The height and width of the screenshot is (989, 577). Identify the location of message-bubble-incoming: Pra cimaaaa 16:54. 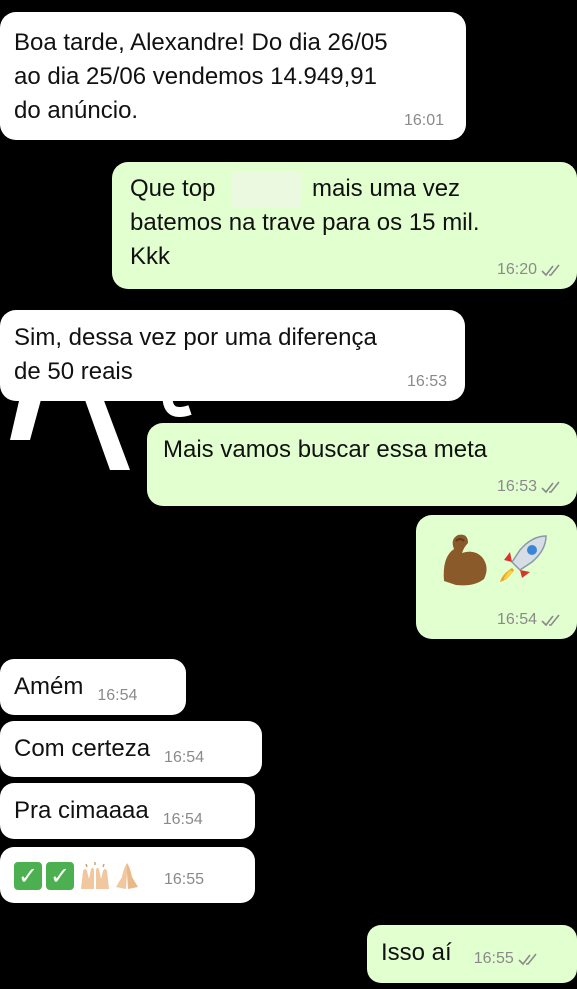
(127, 811).